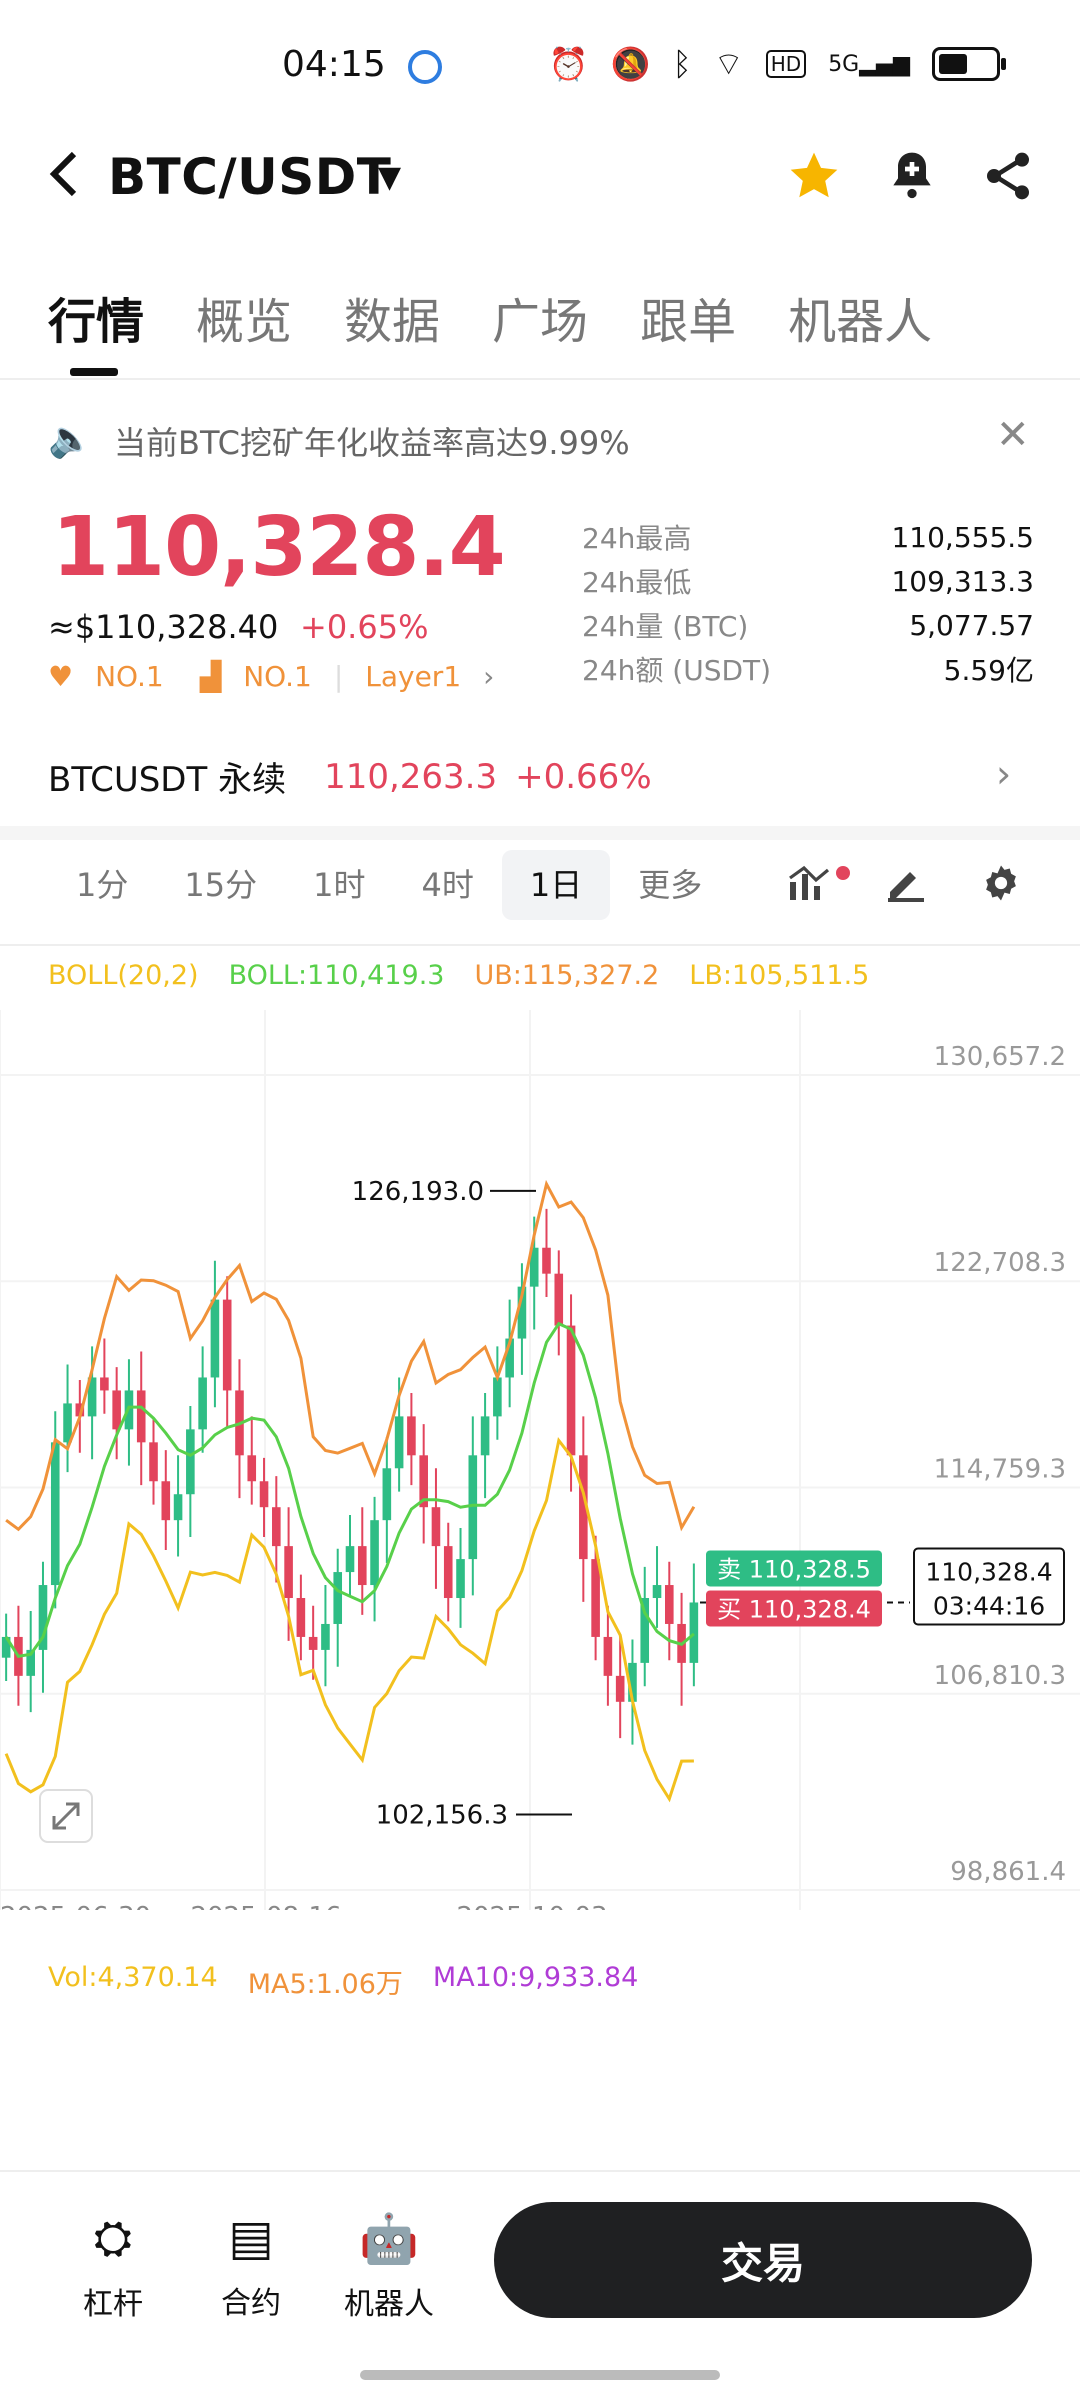 This screenshot has height=2400, width=1080. What do you see at coordinates (860, 317) in the screenshot?
I see `tab-bot: 机器人` at bounding box center [860, 317].